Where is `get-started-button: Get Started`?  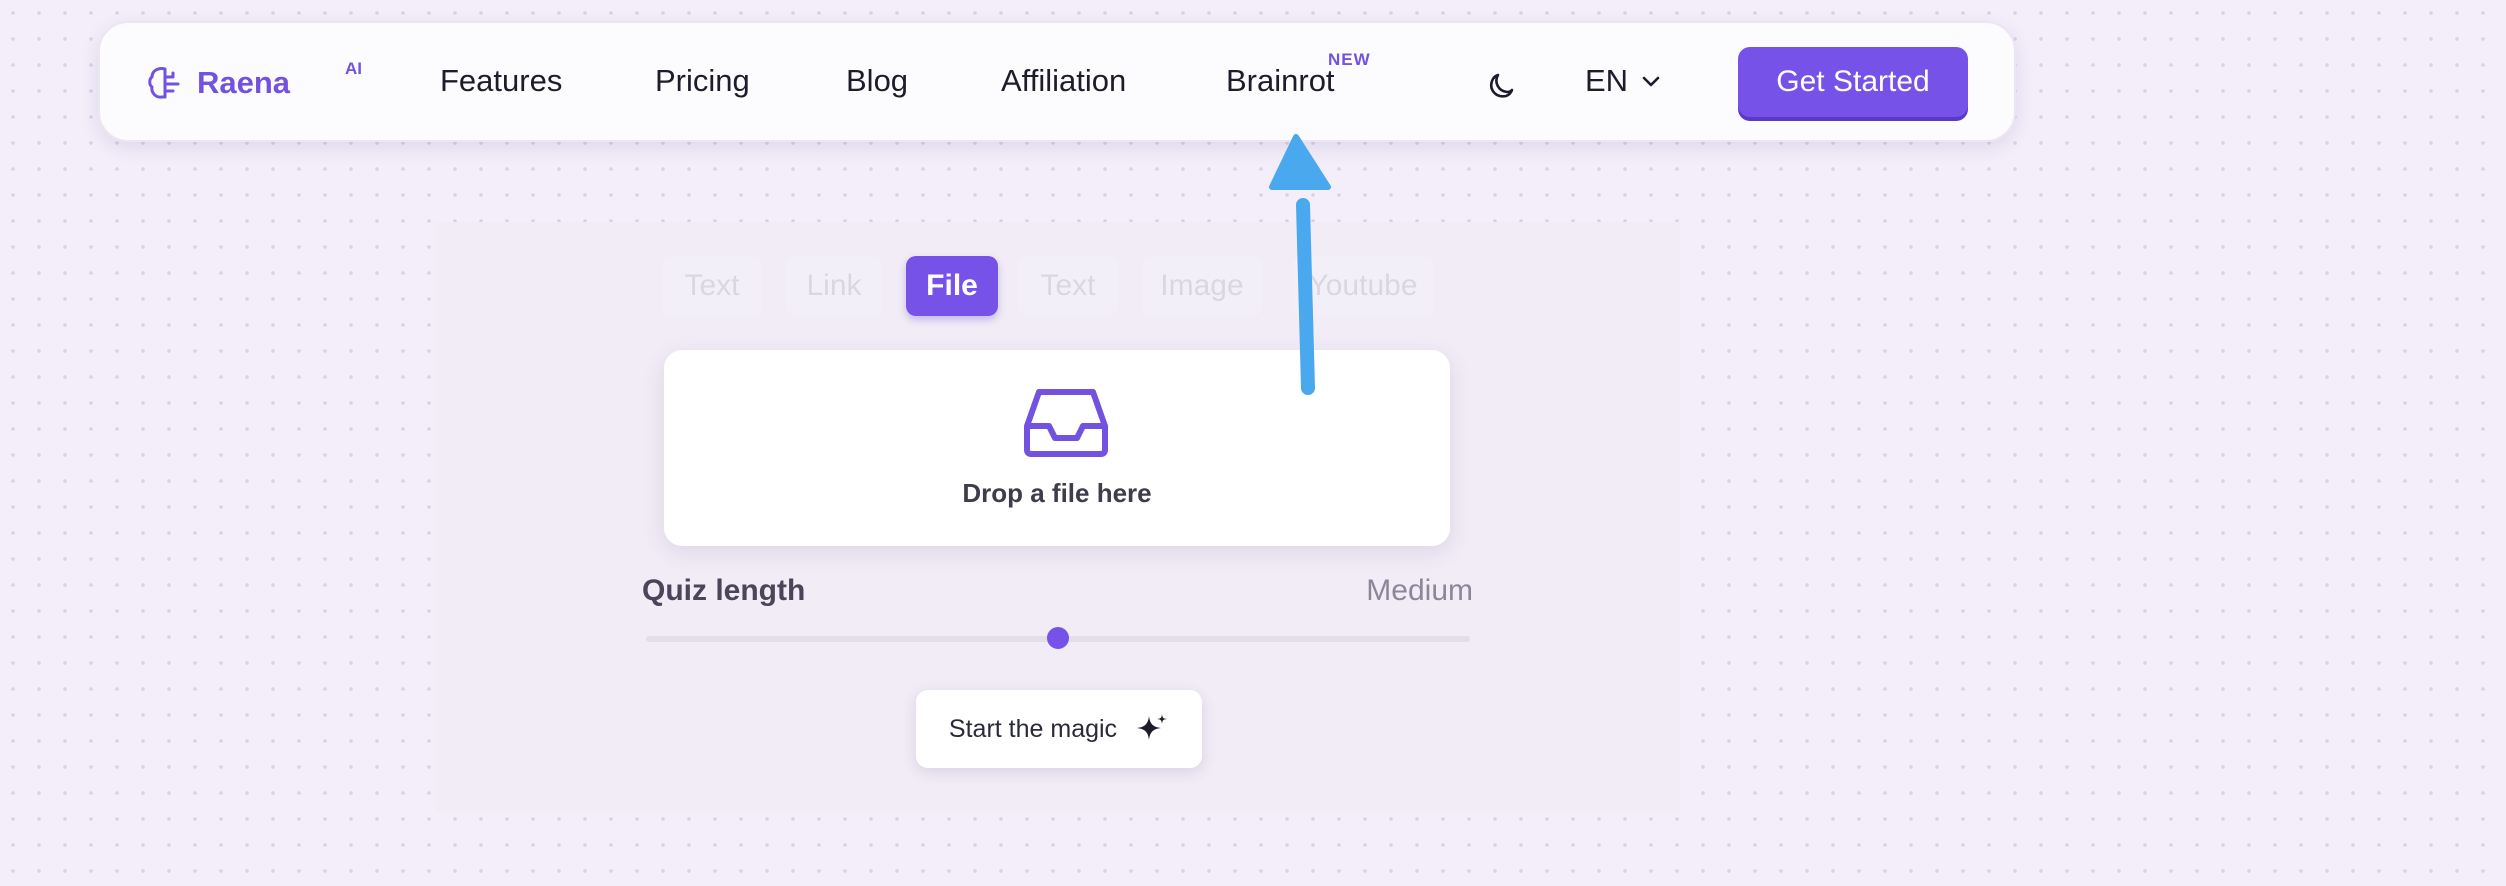
get-started-button: Get Started is located at coordinates (1853, 82).